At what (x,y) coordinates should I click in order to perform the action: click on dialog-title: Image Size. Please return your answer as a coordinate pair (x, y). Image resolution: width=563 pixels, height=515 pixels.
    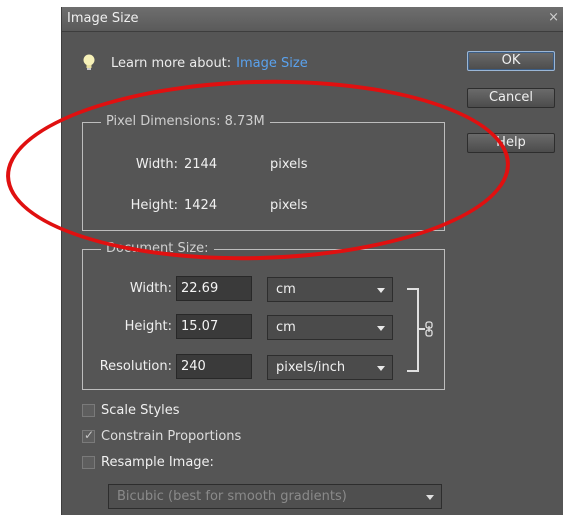
    Looking at the image, I should click on (103, 18).